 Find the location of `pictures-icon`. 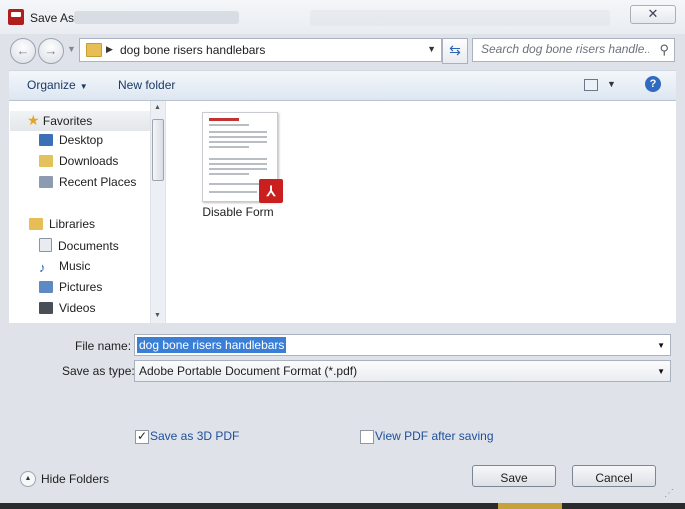

pictures-icon is located at coordinates (46, 287).